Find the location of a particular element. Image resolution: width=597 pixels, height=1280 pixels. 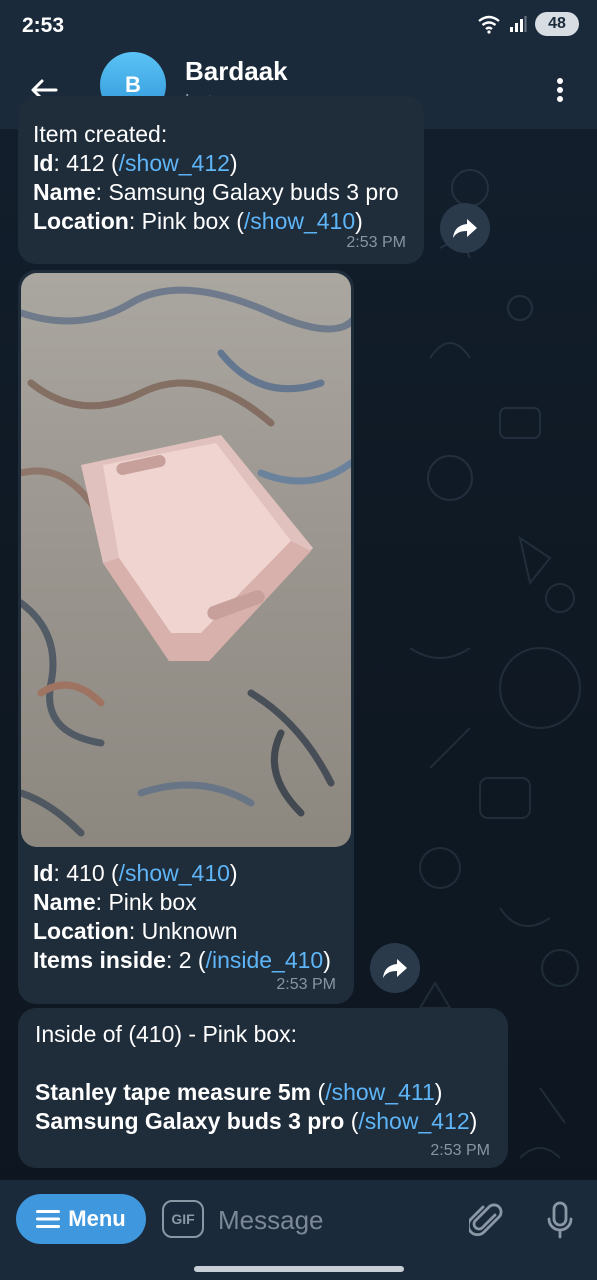

command-link: /inside_410 is located at coordinates (265, 960).